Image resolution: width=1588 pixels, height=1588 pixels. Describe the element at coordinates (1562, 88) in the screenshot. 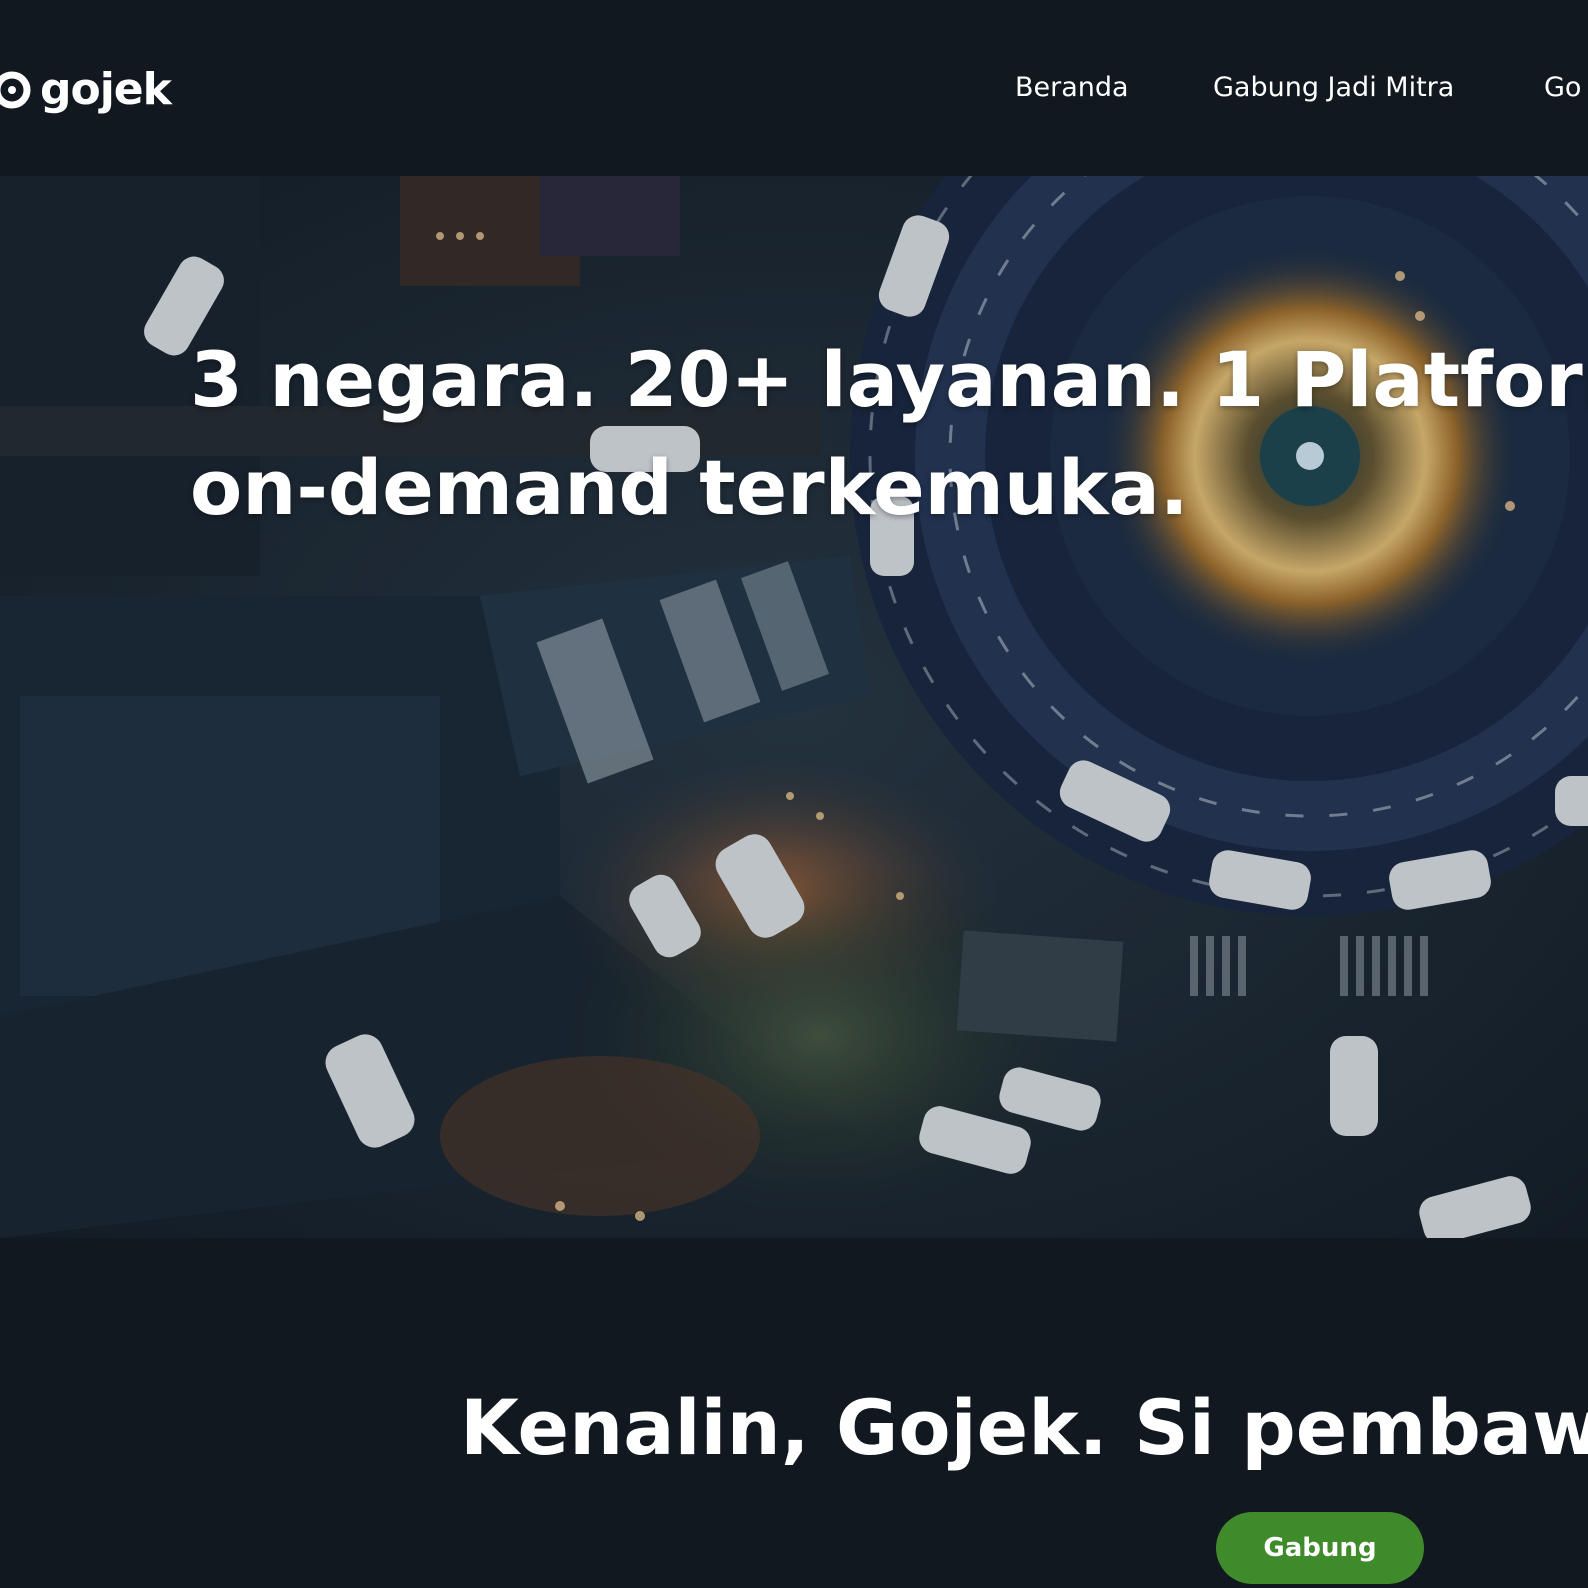

I see `nav-go: Go` at that location.